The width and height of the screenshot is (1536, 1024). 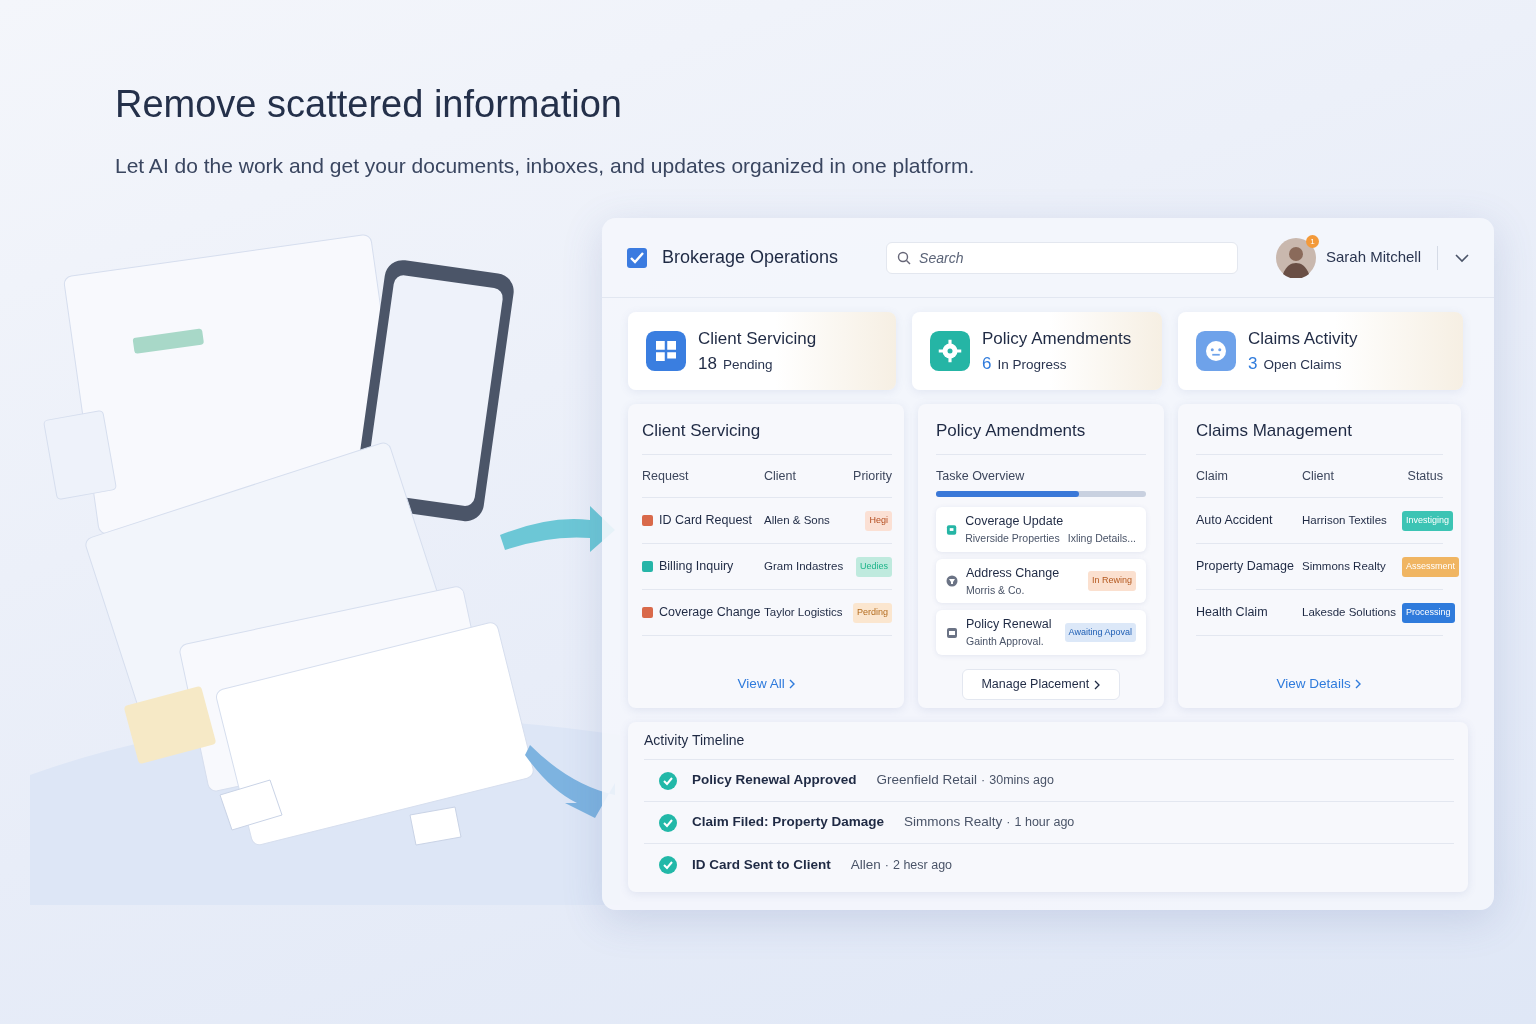 I want to click on table-cell-text: Property Damage, so click(x=1245, y=567).